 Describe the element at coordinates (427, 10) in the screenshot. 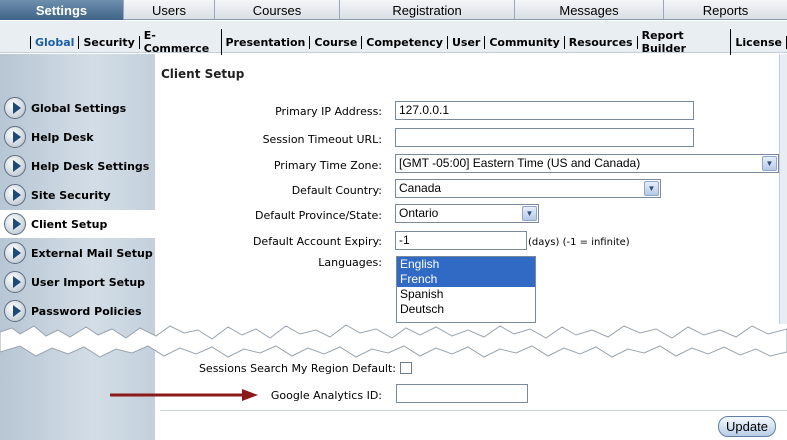

I see `tab-registration: Registration` at that location.